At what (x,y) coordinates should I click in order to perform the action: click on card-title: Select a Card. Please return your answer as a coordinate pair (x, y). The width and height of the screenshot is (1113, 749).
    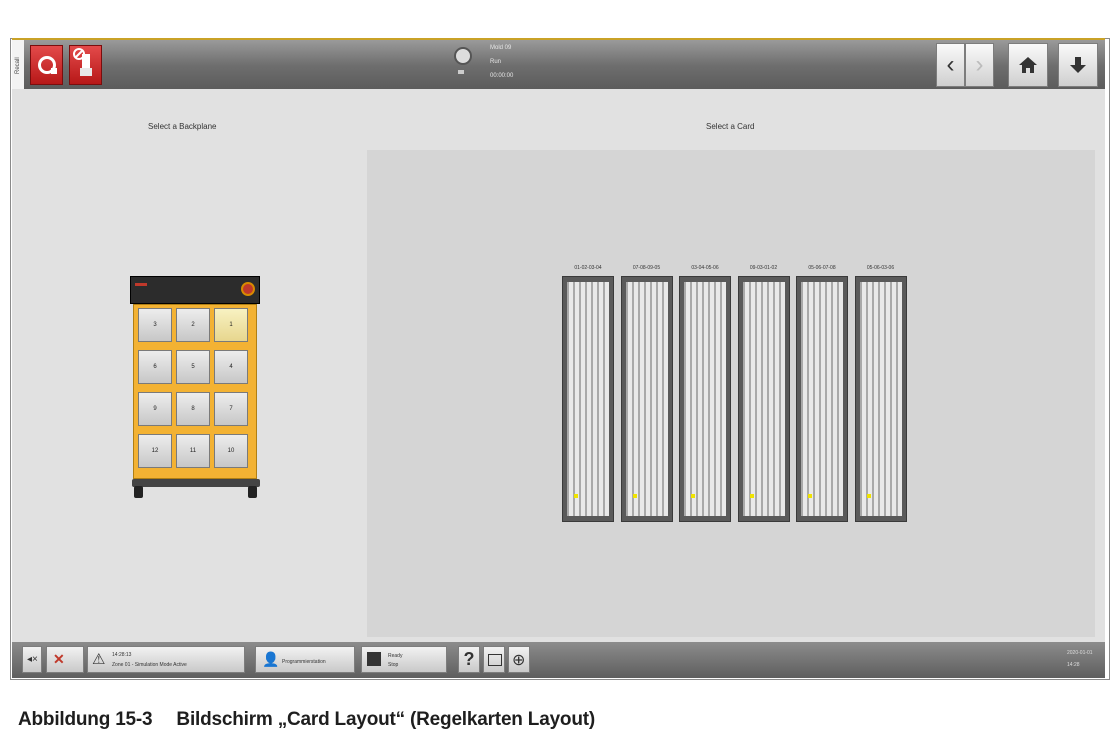
    Looking at the image, I should click on (730, 126).